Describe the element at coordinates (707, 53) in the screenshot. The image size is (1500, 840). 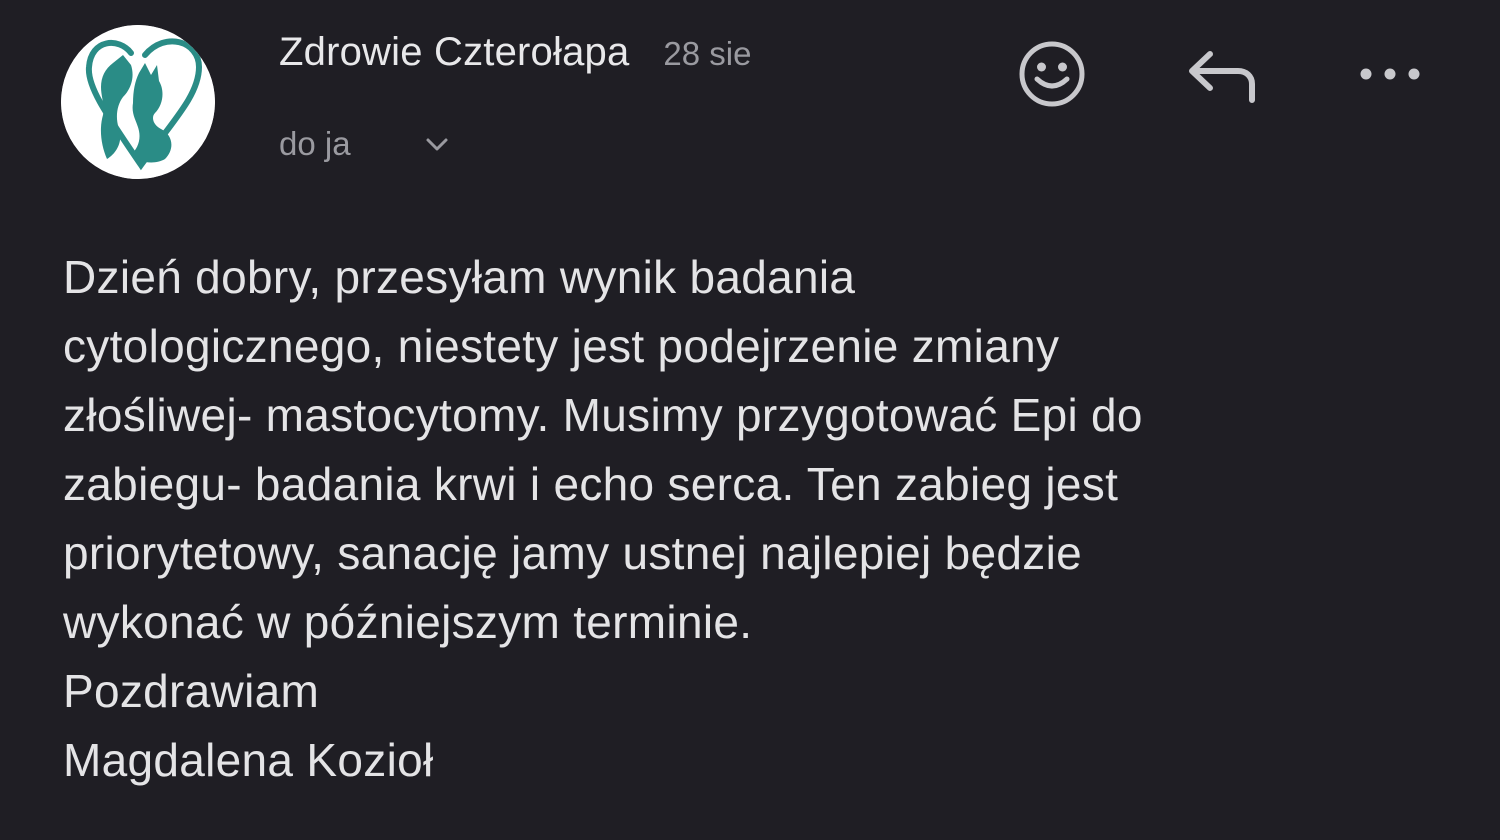
I see `email-date: 28 sie` at that location.